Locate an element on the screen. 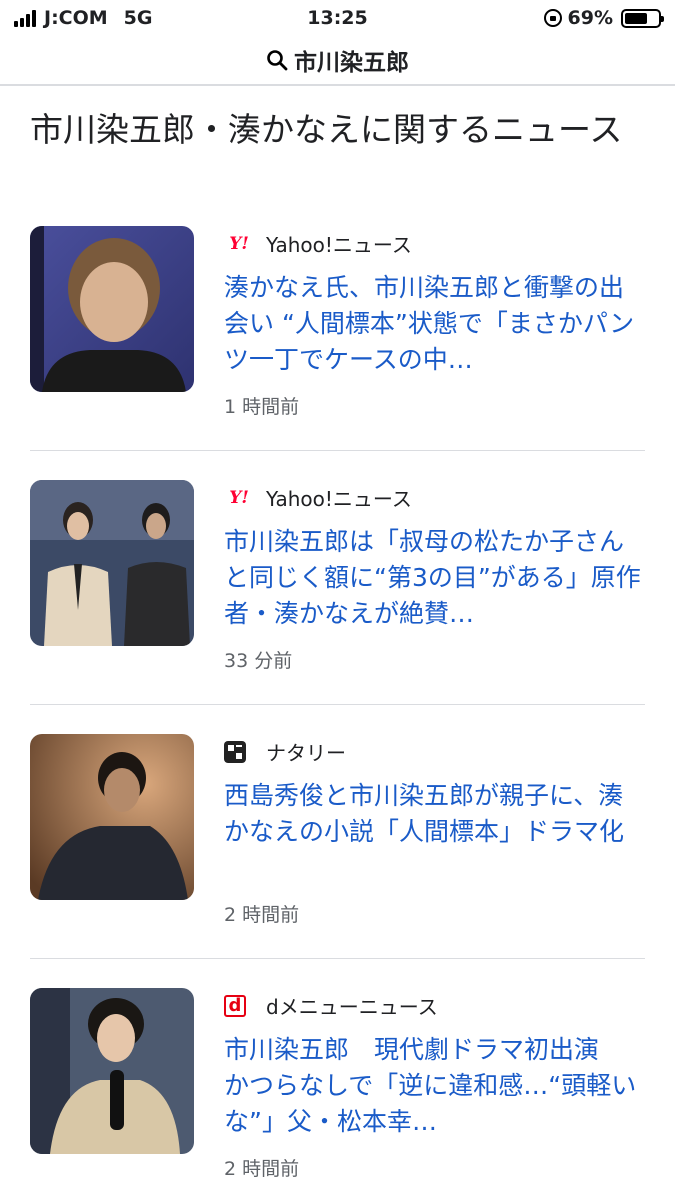 The width and height of the screenshot is (675, 1200). search-header: 市川染五郎 is located at coordinates (337, 60).